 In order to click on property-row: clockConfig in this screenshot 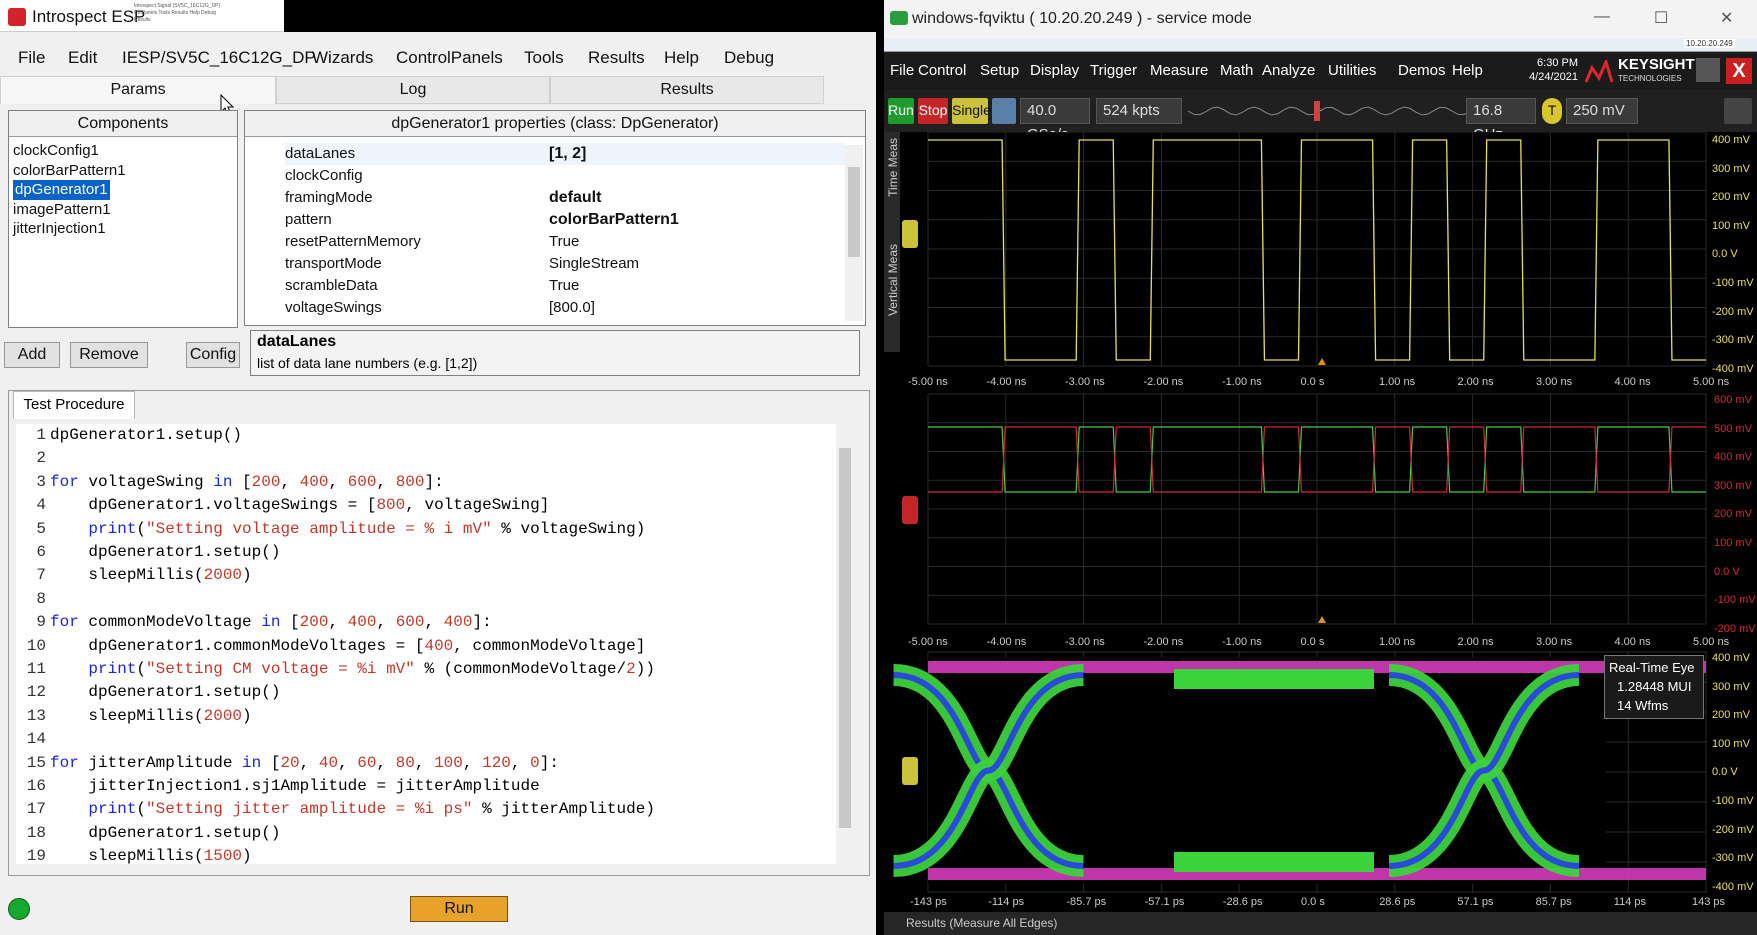, I will do `click(565, 176)`.